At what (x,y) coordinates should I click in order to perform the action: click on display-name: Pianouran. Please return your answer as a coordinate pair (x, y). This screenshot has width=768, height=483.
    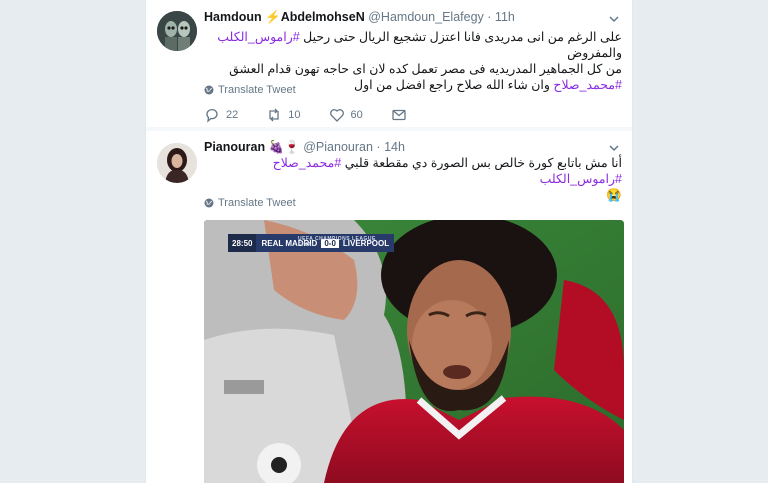
    Looking at the image, I should click on (234, 147).